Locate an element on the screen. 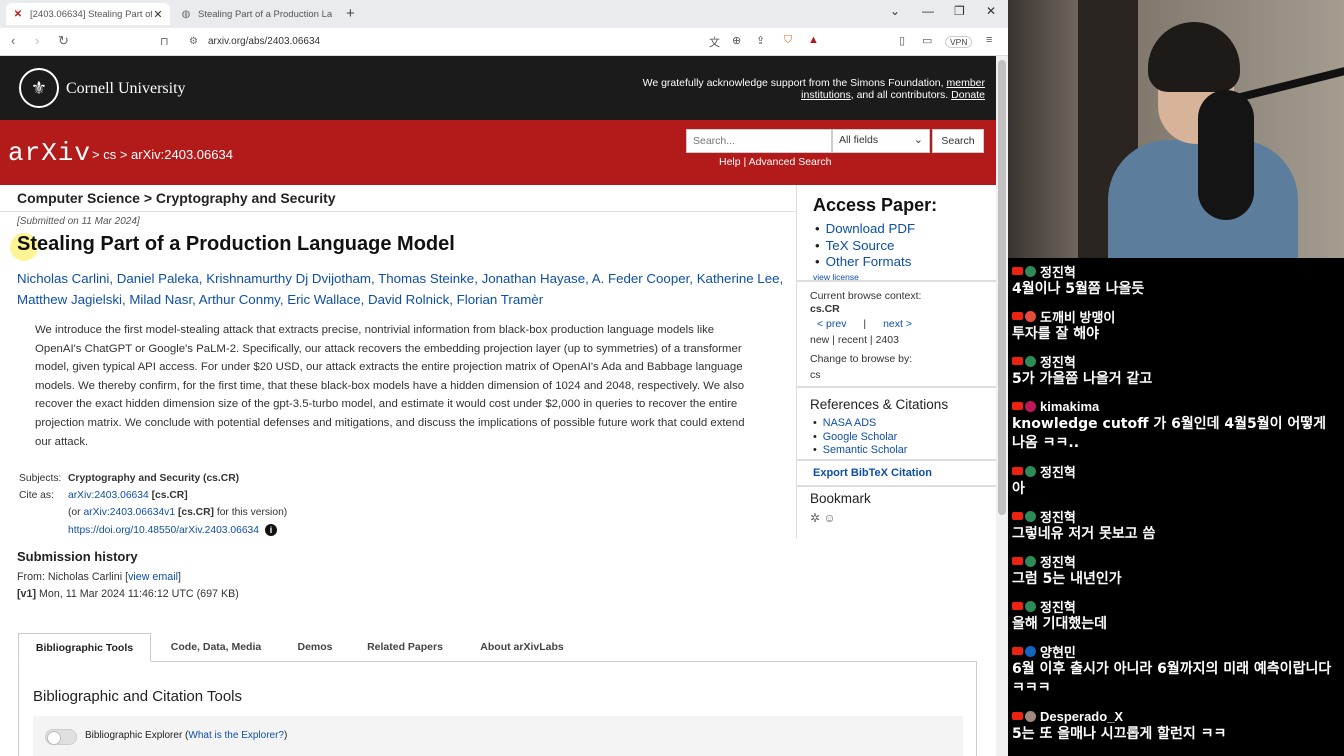 The image size is (1344, 756). search-input is located at coordinates (759, 141).